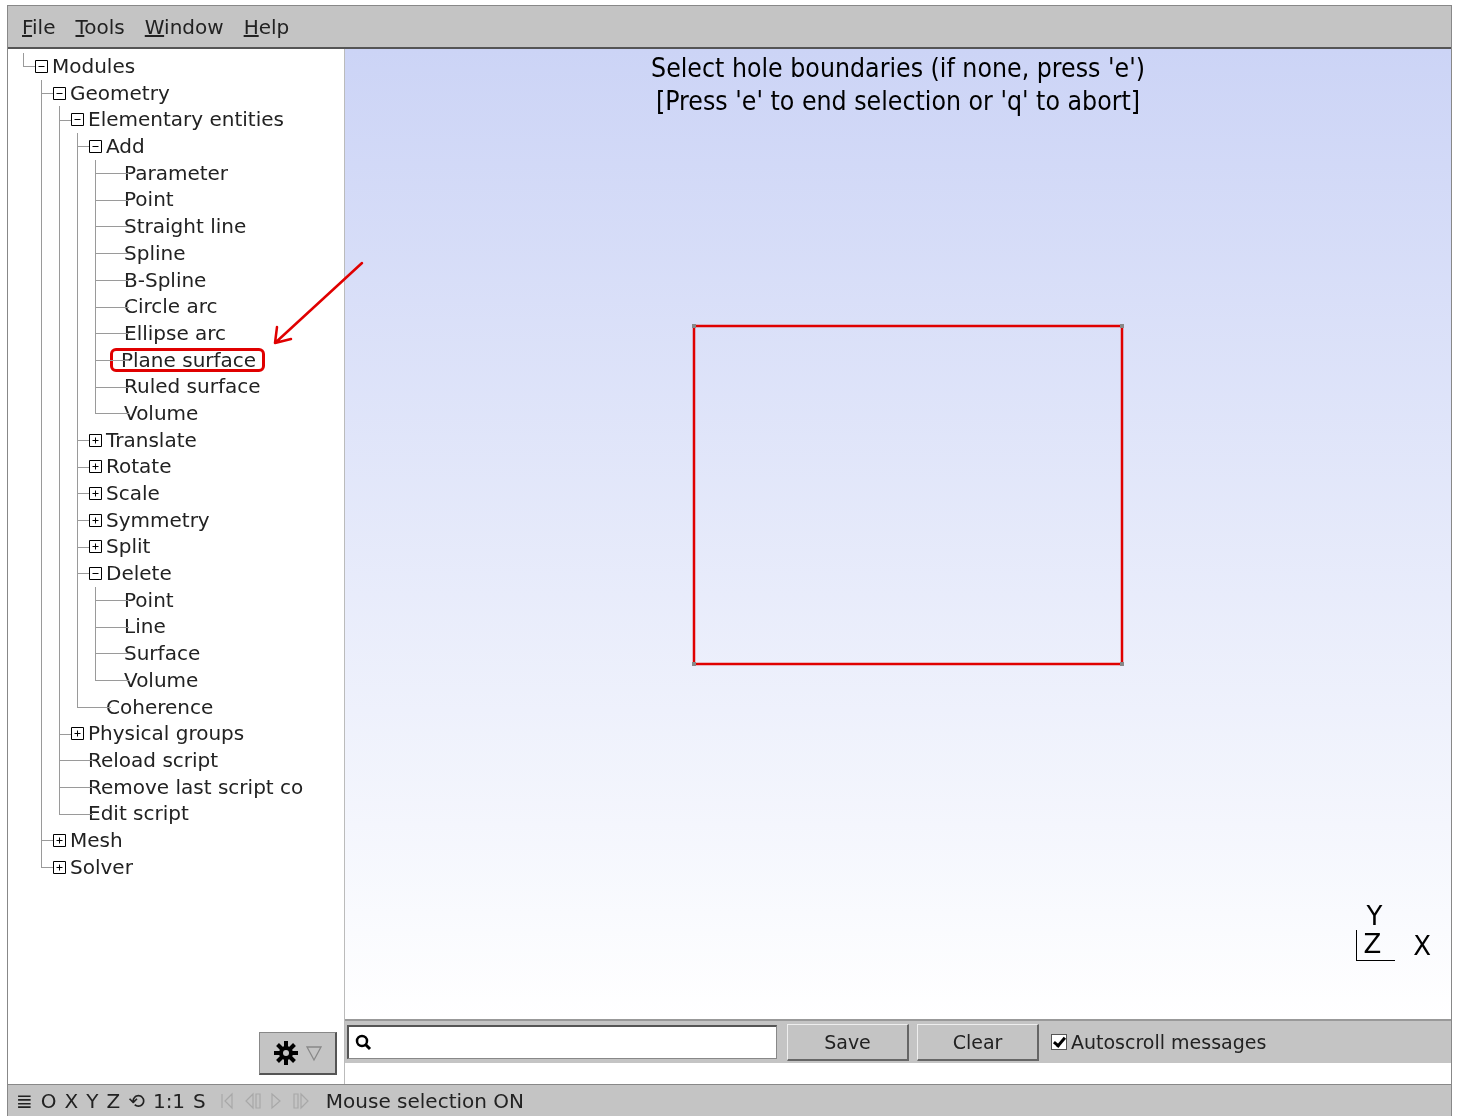  I want to click on tree-item: Ruled surface, so click(191, 386).